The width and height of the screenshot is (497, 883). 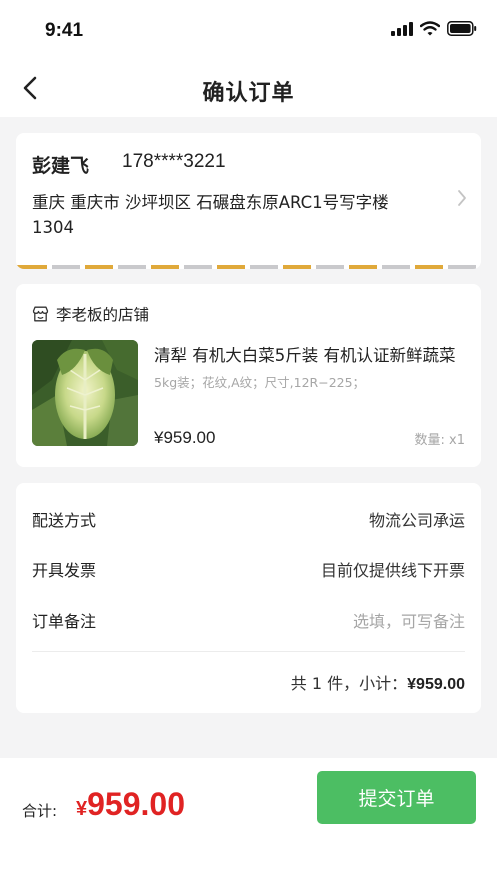 What do you see at coordinates (136, 804) in the screenshot?
I see `total-amount: 959.00` at bounding box center [136, 804].